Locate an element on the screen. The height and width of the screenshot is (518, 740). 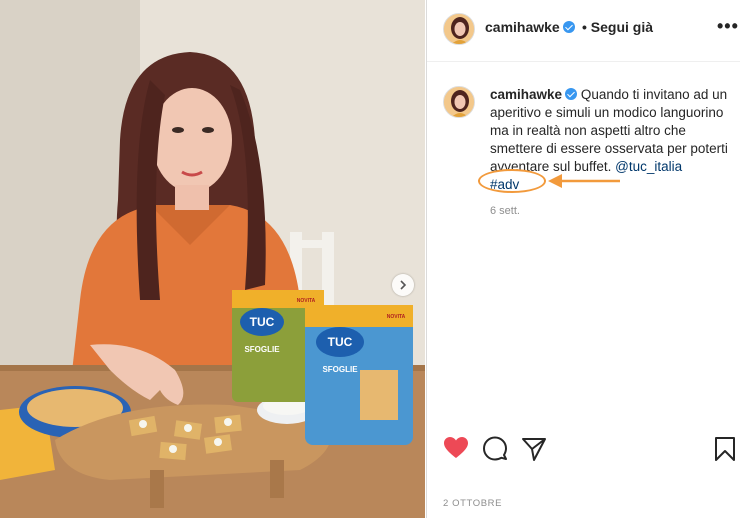
caption-avatar is located at coordinates (459, 102).